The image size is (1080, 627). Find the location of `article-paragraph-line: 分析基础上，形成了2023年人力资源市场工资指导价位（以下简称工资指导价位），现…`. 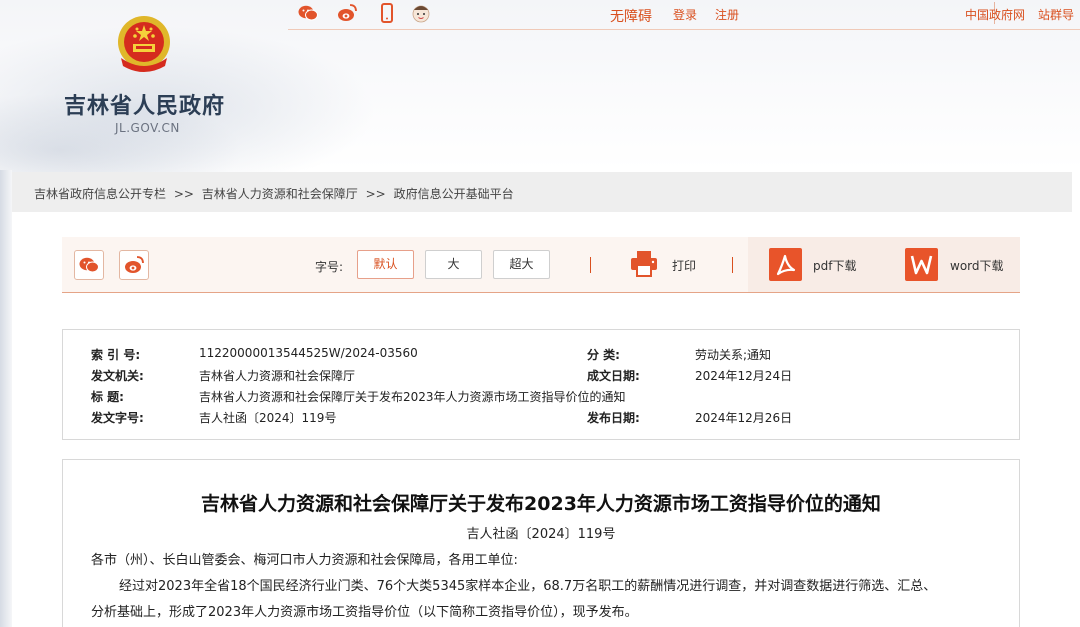

article-paragraph-line: 分析基础上，形成了2023年人力资源市场工资指导价位（以下简称工资指导价位），现… is located at coordinates (364, 612).